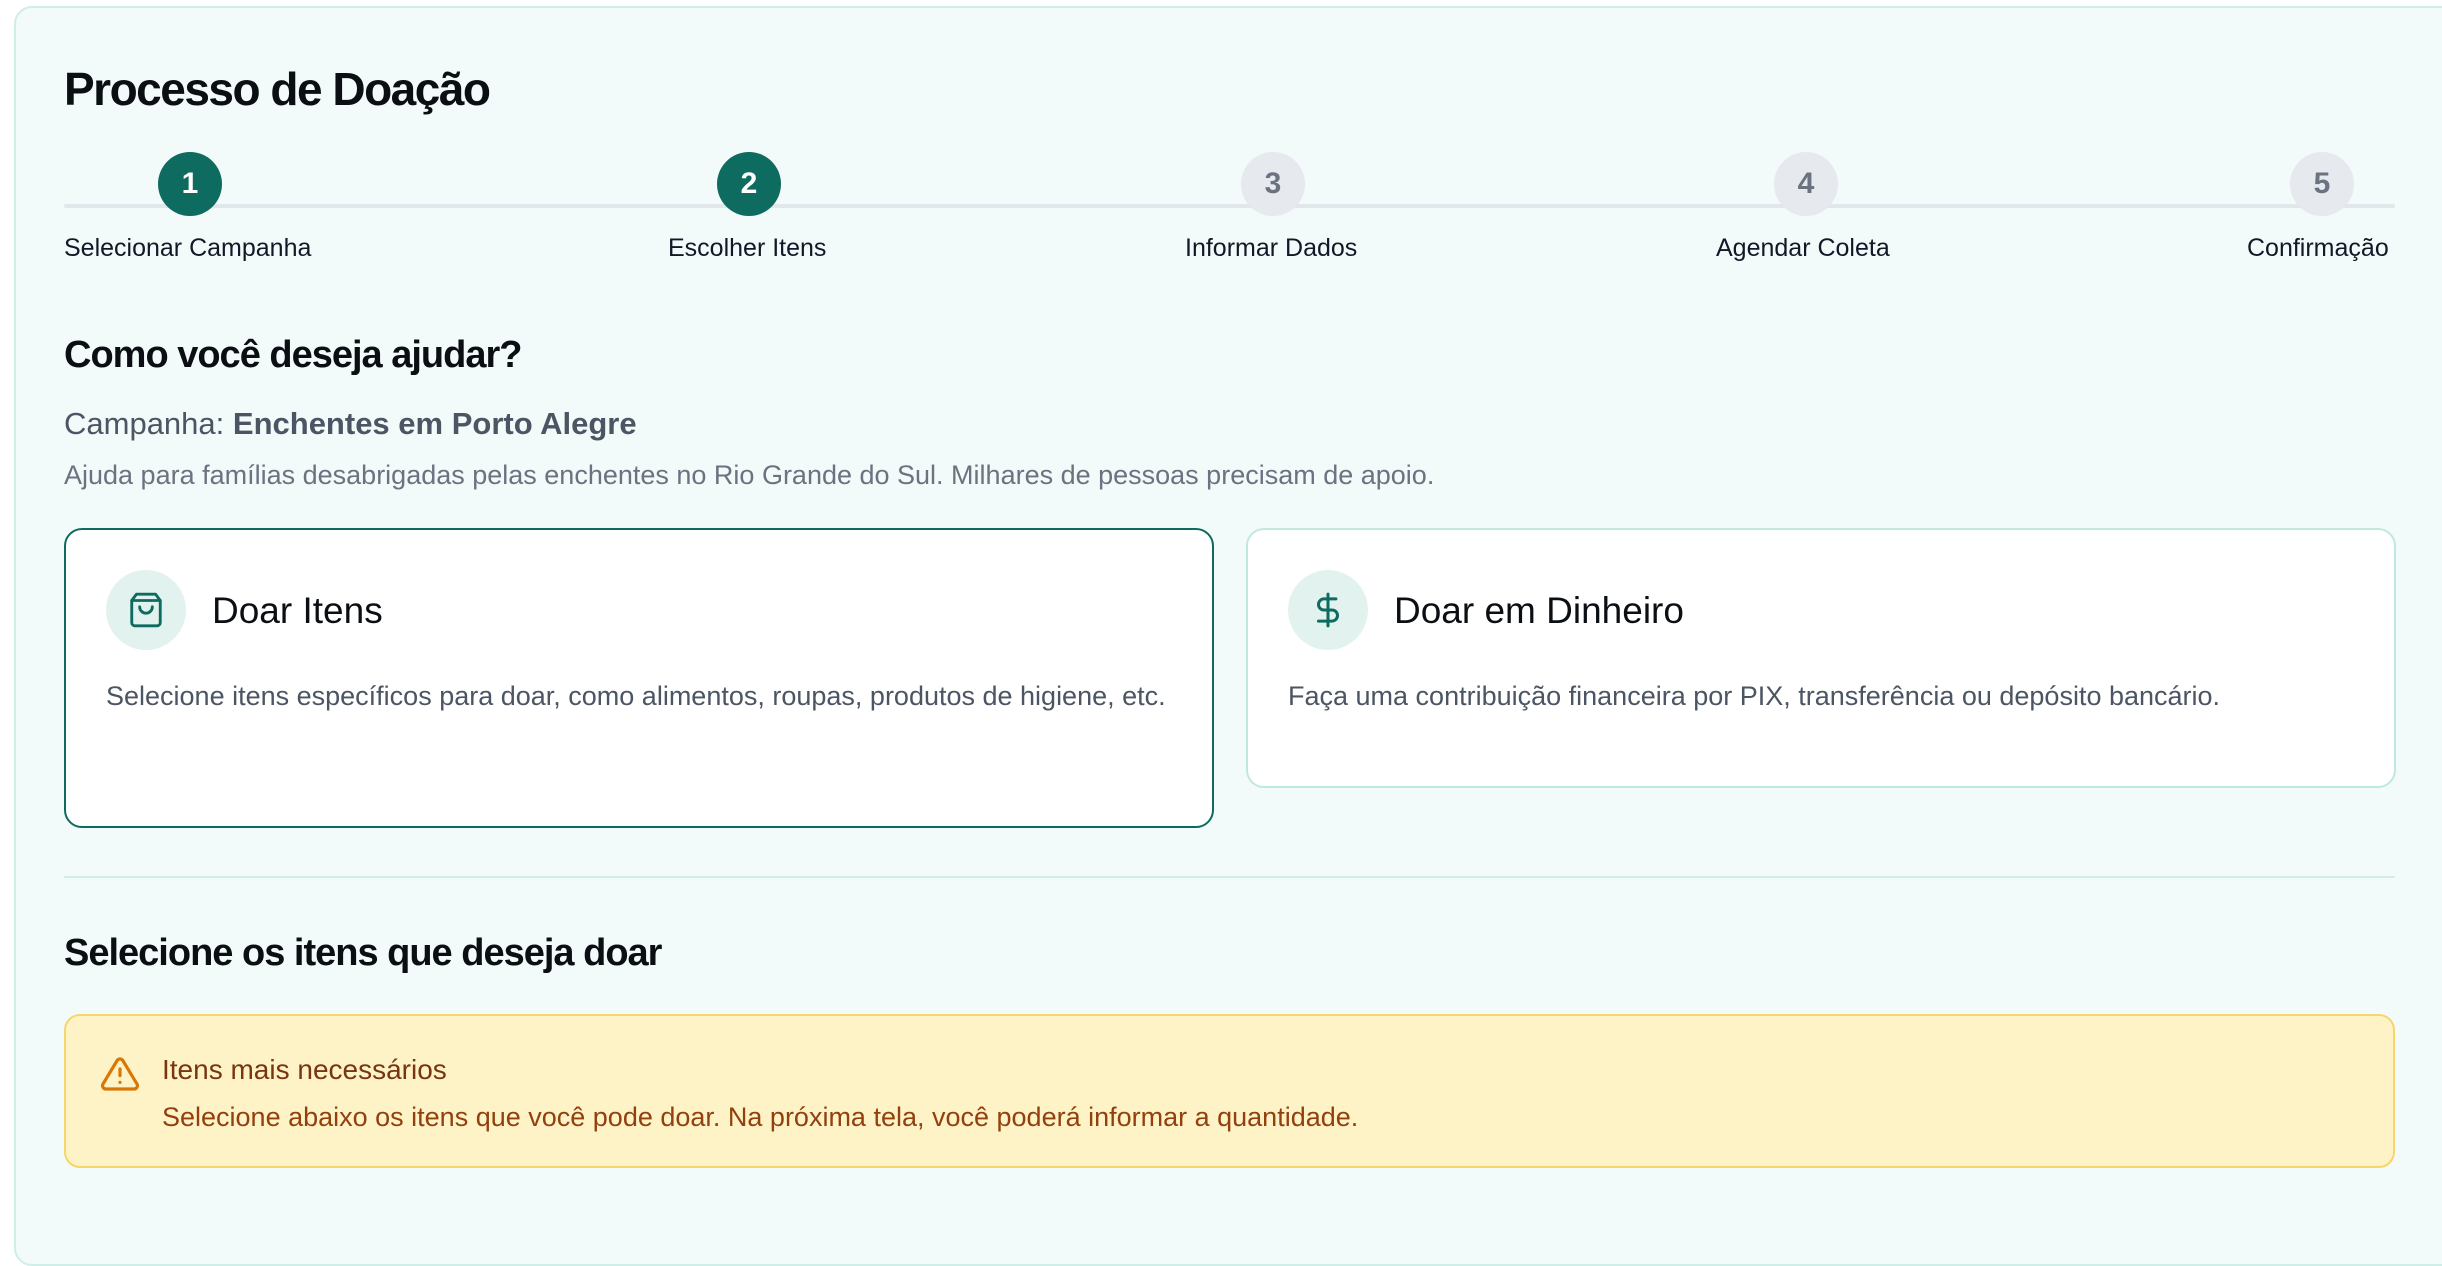  What do you see at coordinates (363, 953) in the screenshot?
I see `items-section-title: Selecione os itens que deseja doar` at bounding box center [363, 953].